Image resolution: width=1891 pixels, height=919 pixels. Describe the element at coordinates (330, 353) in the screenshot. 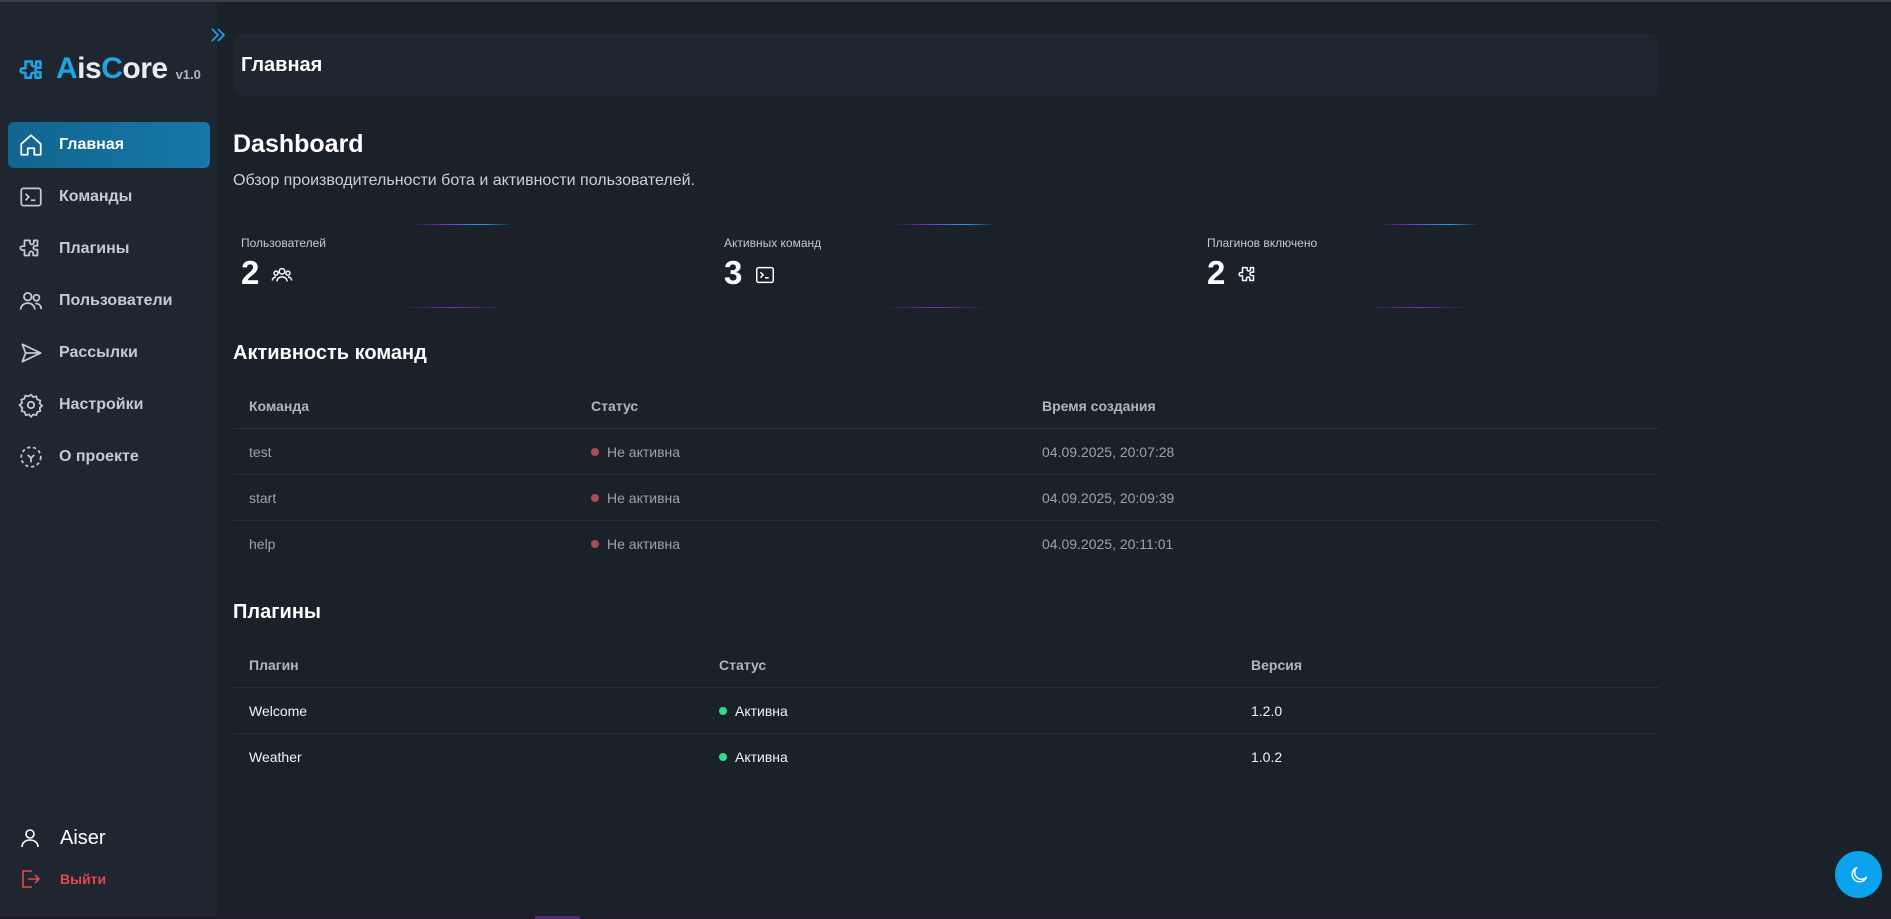

I see `commands-section-title: Активность команд` at that location.